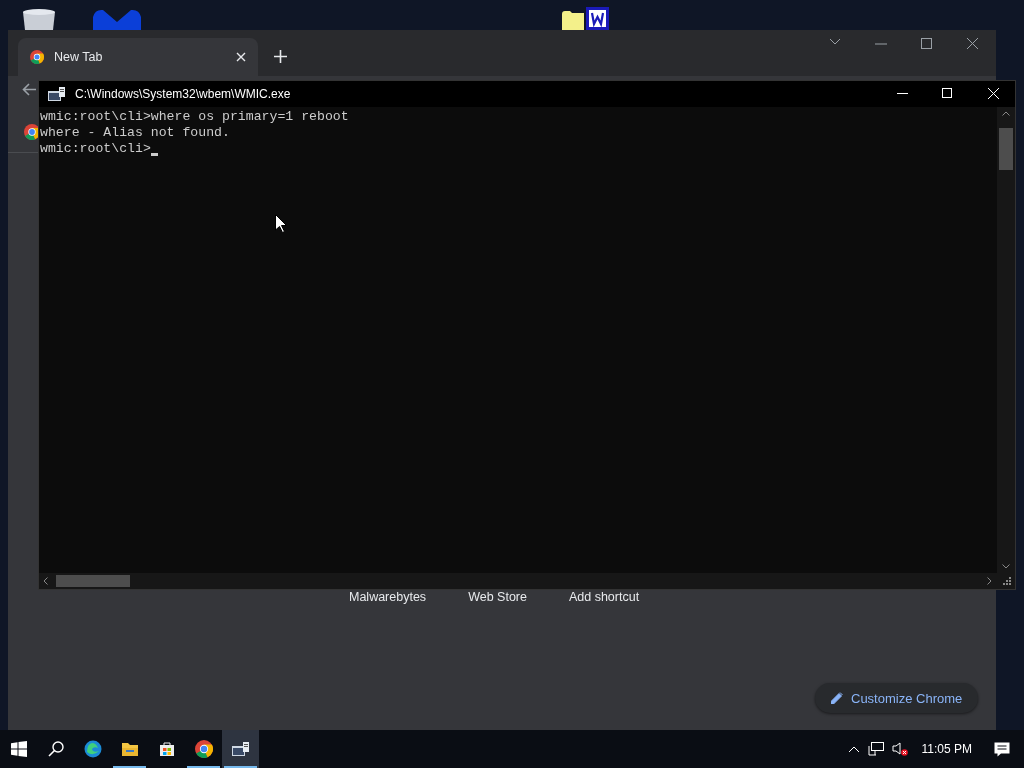  What do you see at coordinates (946, 749) in the screenshot?
I see `clock: 11:05 PM` at bounding box center [946, 749].